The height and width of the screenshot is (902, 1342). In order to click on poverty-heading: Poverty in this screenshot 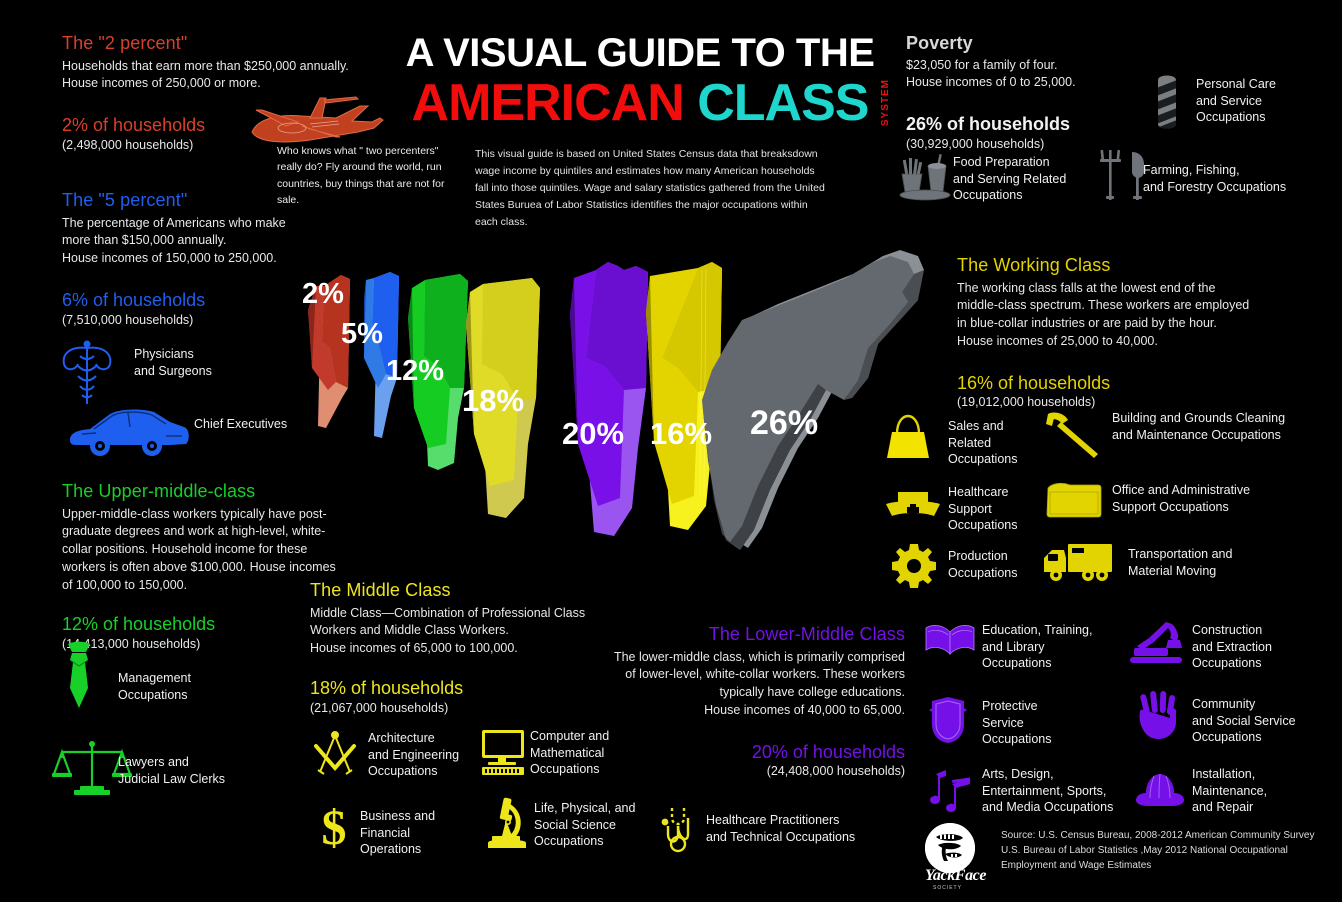, I will do `click(939, 43)`.